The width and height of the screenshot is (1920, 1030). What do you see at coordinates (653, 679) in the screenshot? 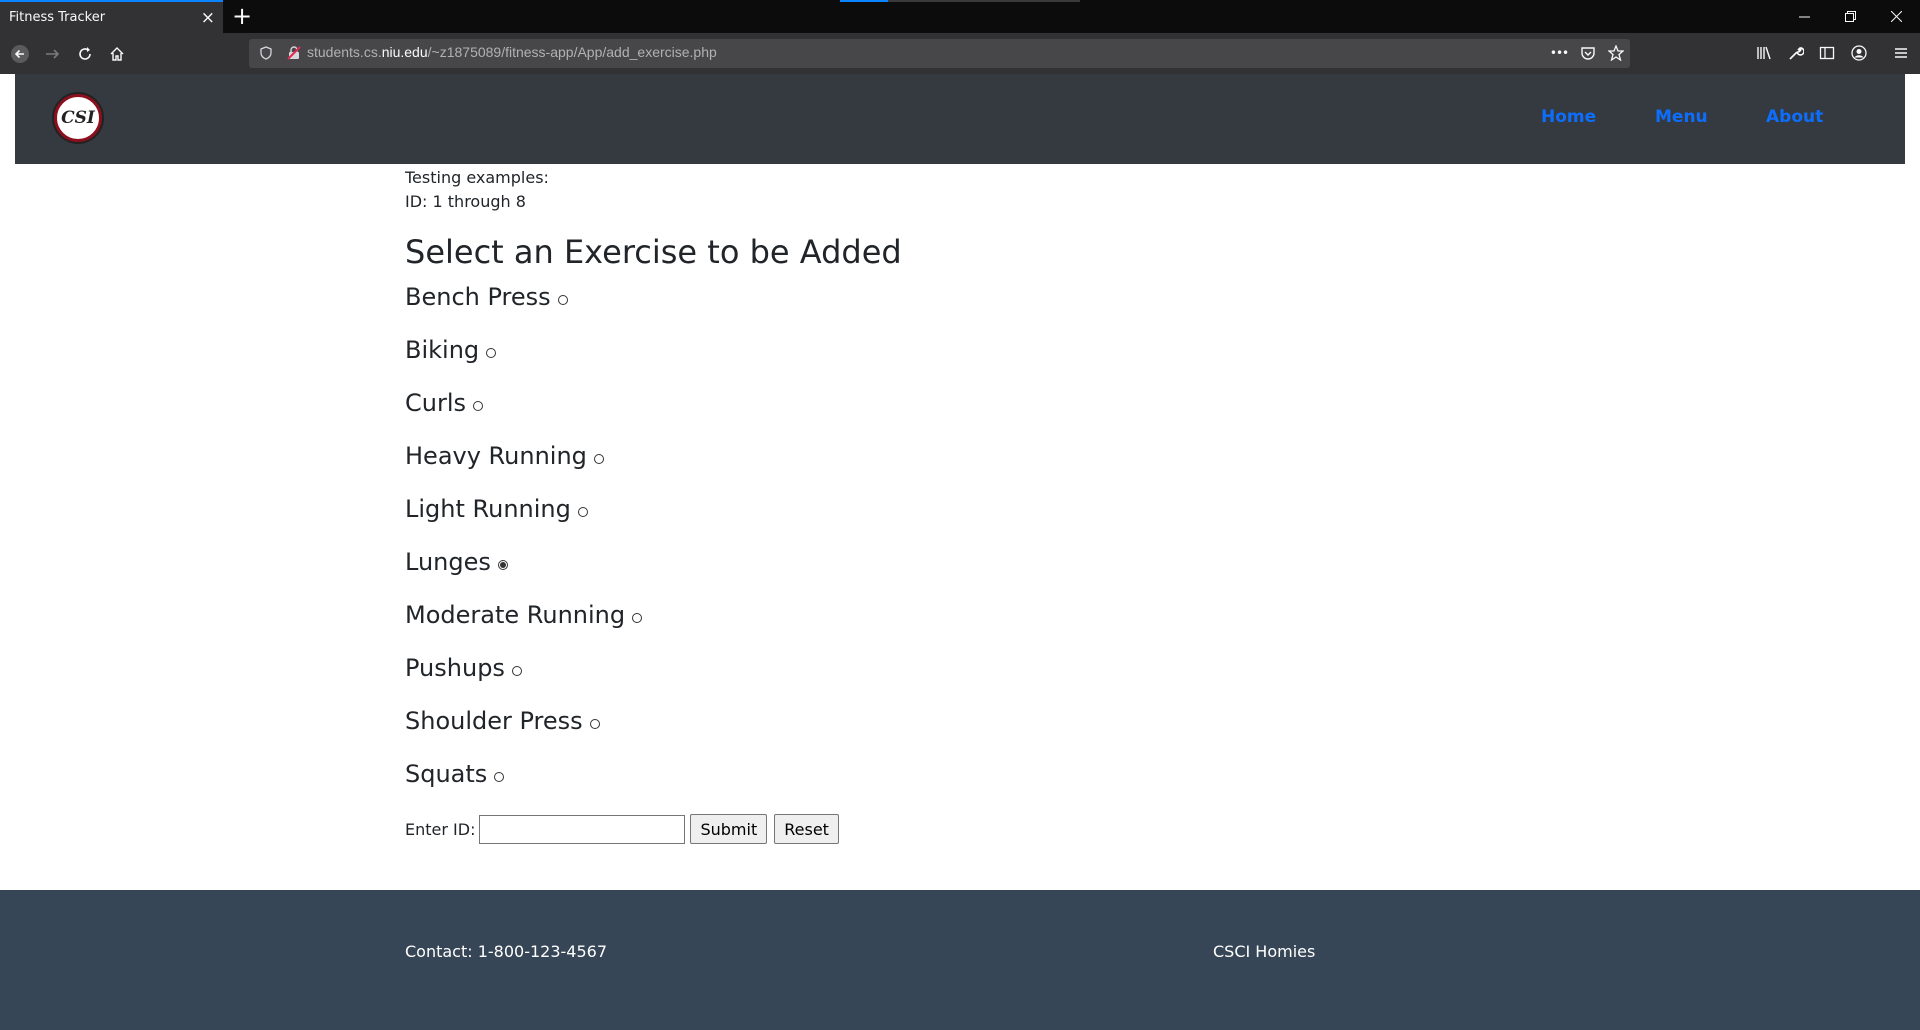
I see `exercise-option: Pushups` at bounding box center [653, 679].